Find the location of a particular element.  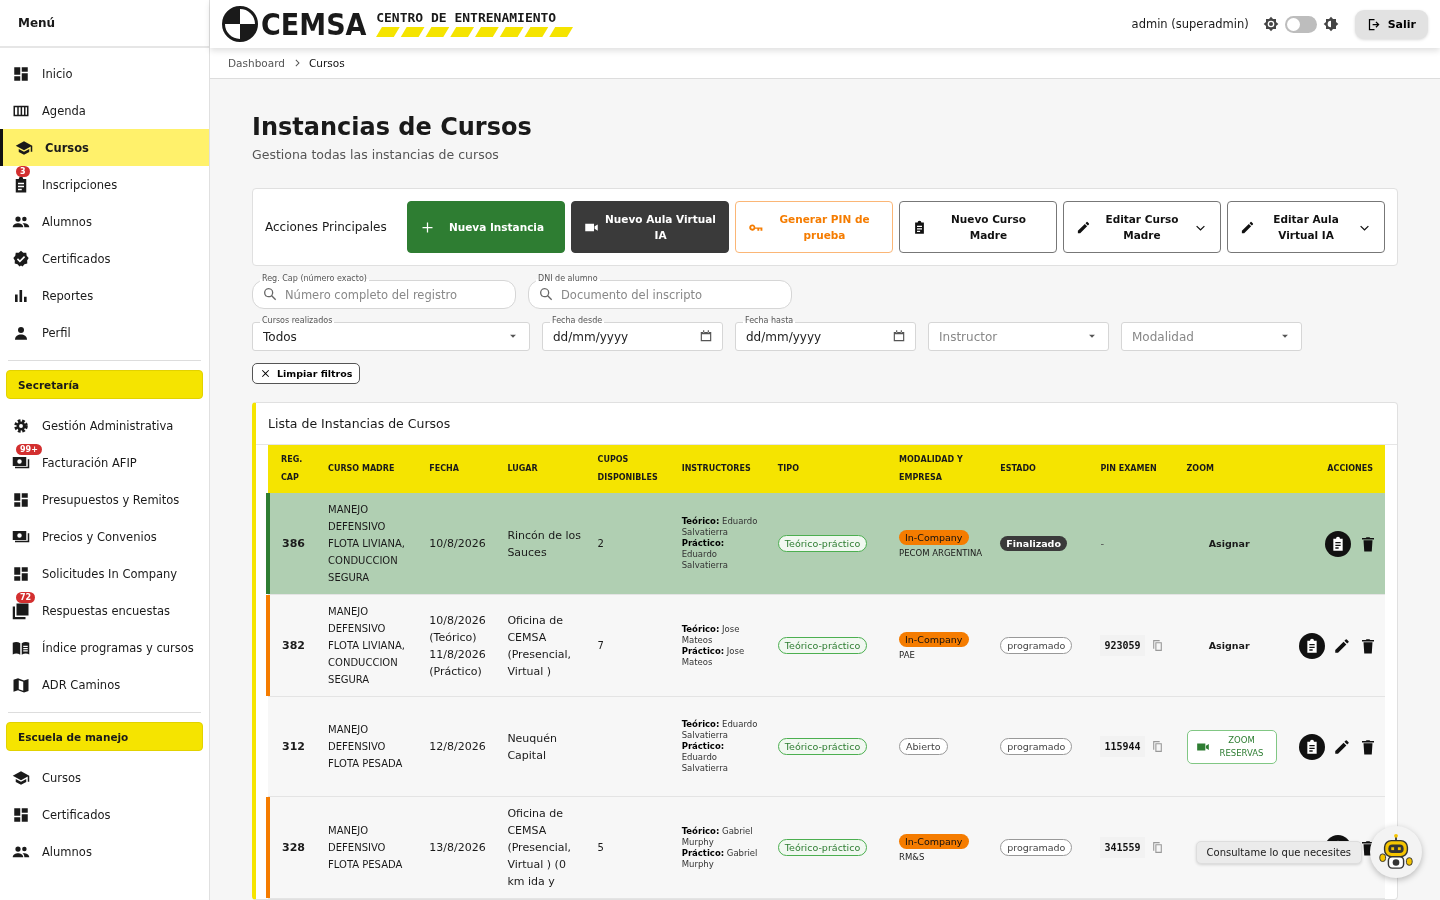

brand-tagline: CENTRO DE ENTRENAMIENTO is located at coordinates (467, 18).